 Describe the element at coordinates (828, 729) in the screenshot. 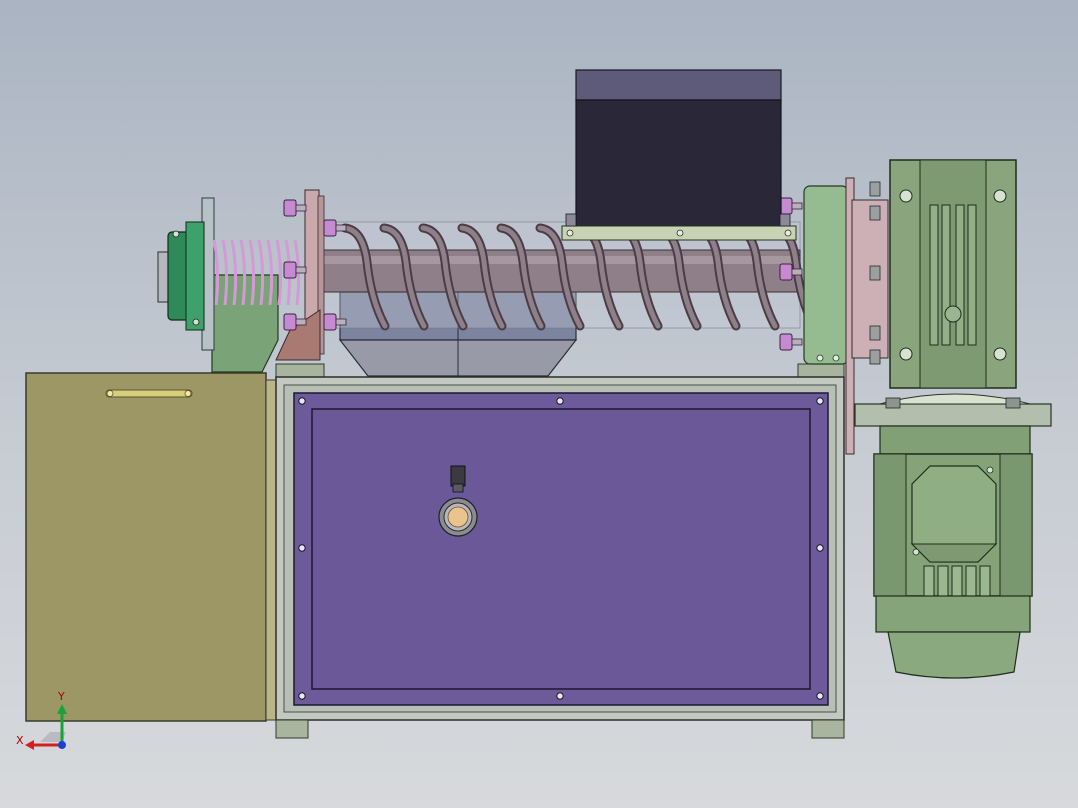

I see `frame-foot-right` at that location.